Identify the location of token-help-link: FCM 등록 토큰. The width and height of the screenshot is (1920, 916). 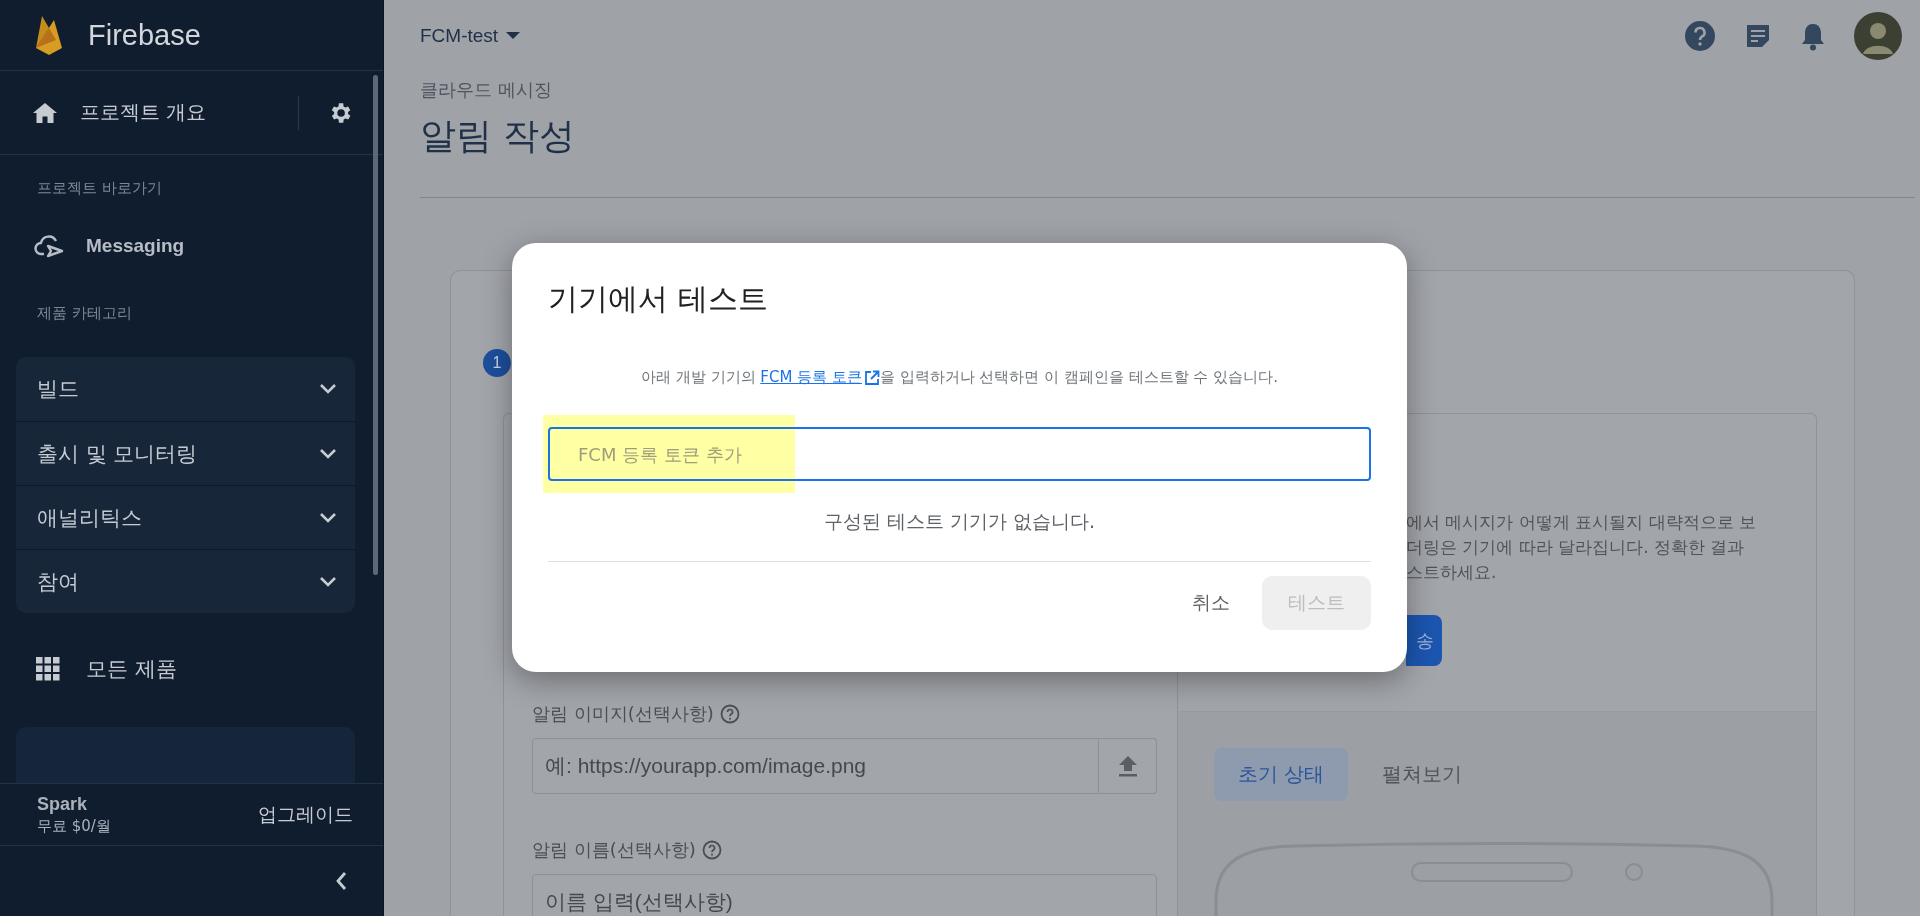
(820, 377).